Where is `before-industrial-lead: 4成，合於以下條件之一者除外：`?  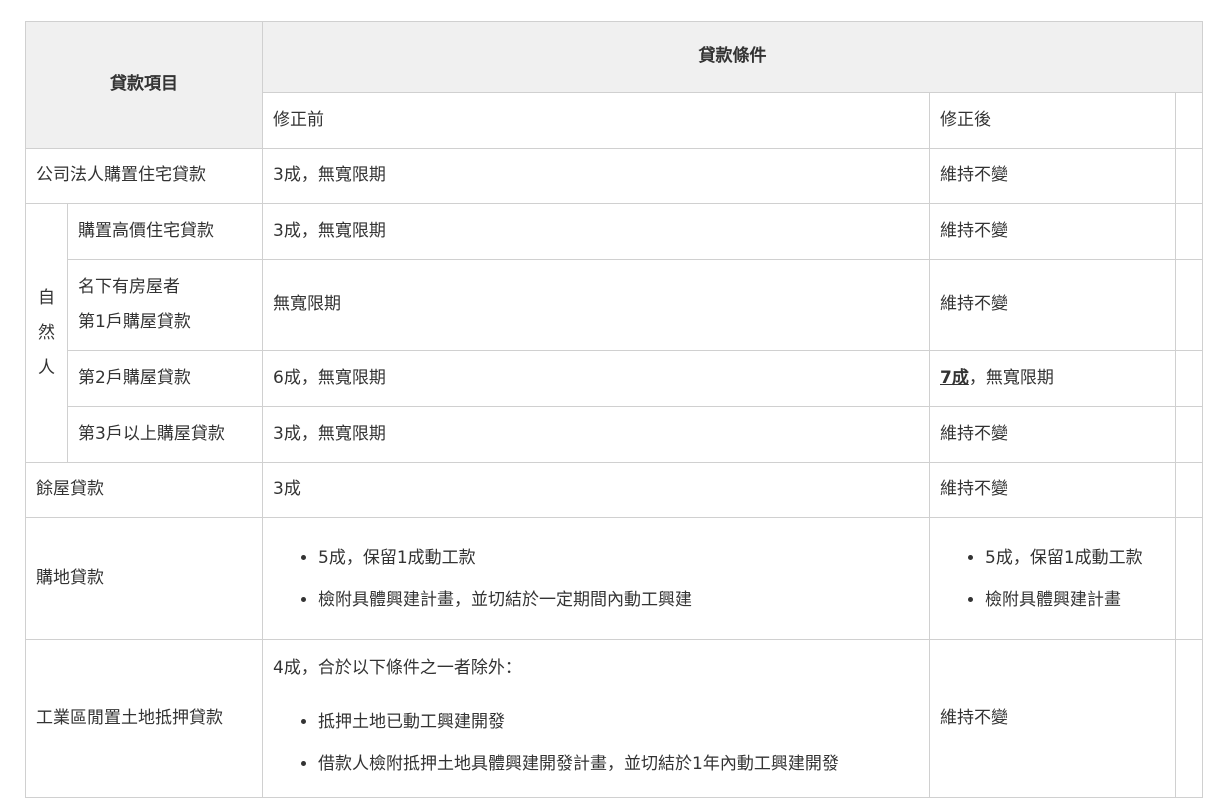 before-industrial-lead: 4成，合於以下條件之一者除外： is located at coordinates (397, 667).